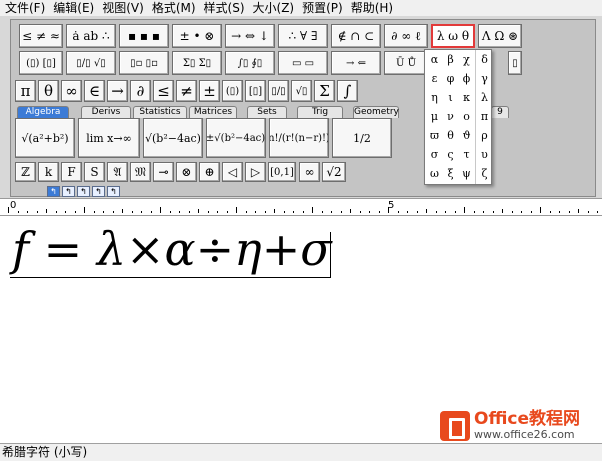 The image size is (602, 461). I want to click on greek-letter-item: ζ, so click(484, 173).